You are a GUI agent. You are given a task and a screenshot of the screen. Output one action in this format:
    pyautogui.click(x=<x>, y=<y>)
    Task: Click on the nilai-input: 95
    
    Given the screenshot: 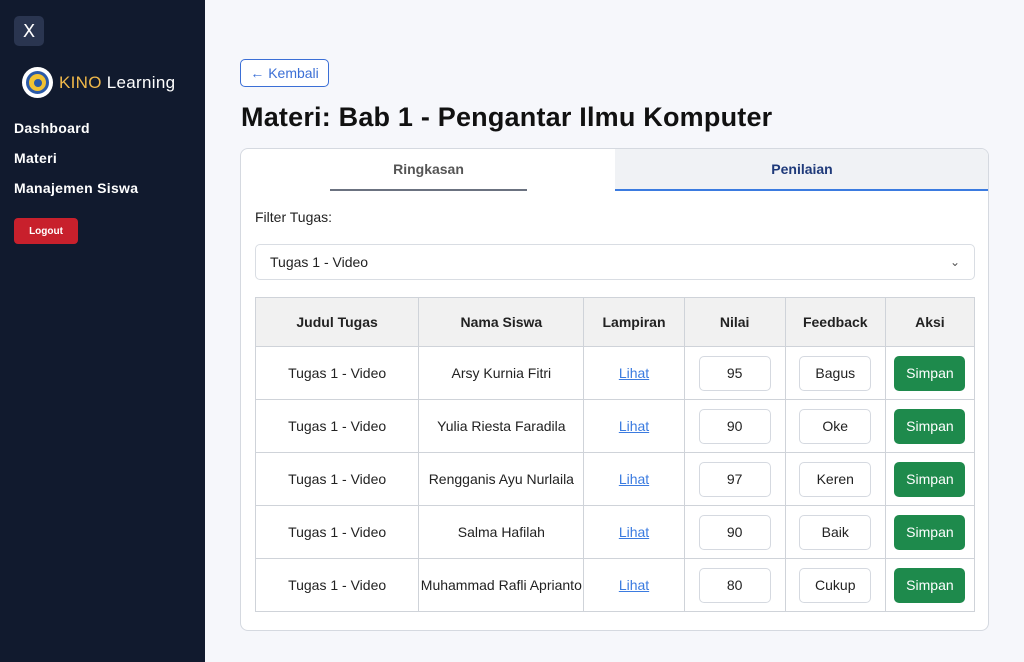 What is the action you would take?
    pyautogui.click(x=734, y=373)
    